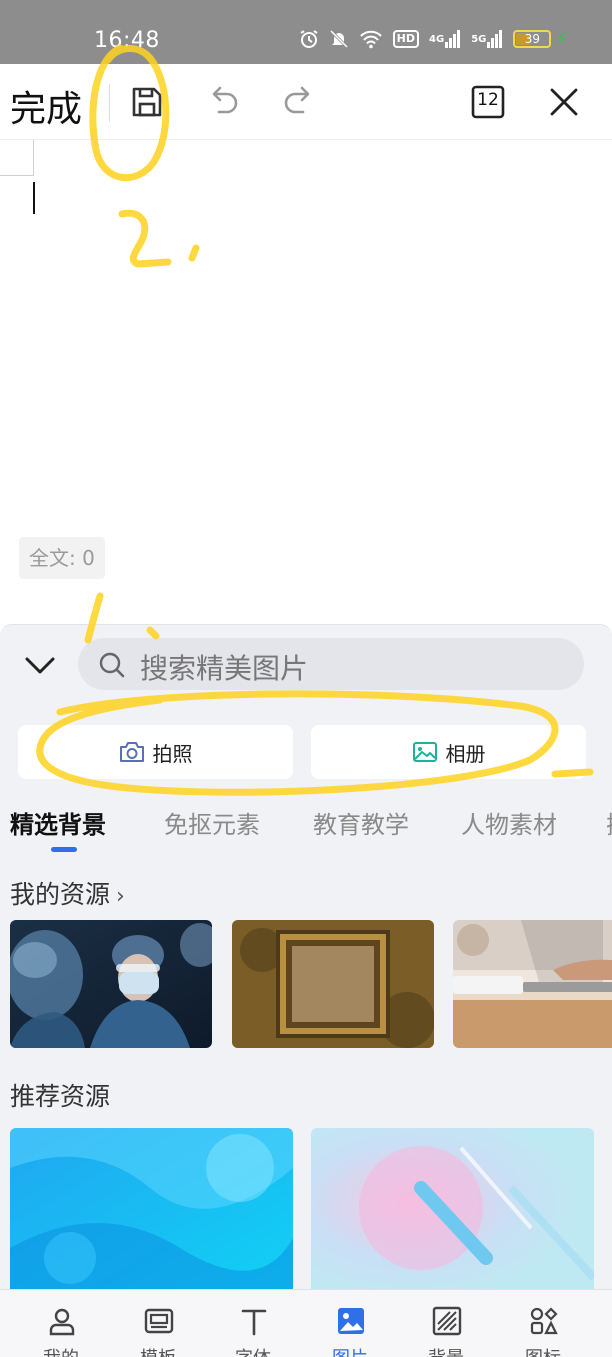  I want to click on nav-item-fonts: 字体, so click(253, 1323).